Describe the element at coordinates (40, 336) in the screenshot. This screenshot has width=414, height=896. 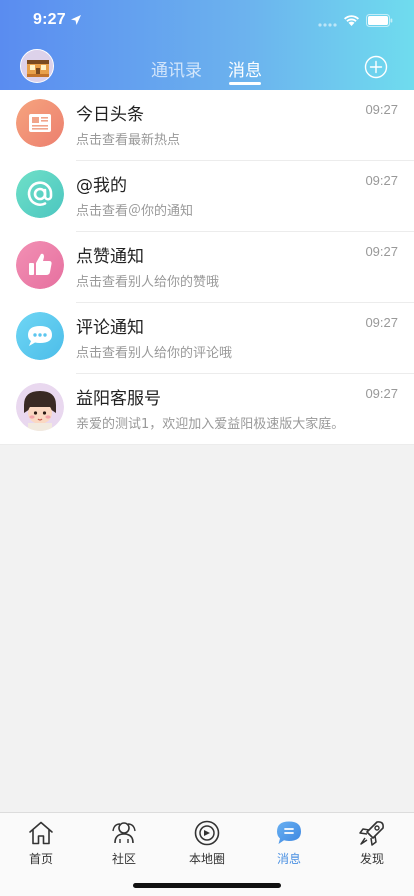
I see `comment-icon` at that location.